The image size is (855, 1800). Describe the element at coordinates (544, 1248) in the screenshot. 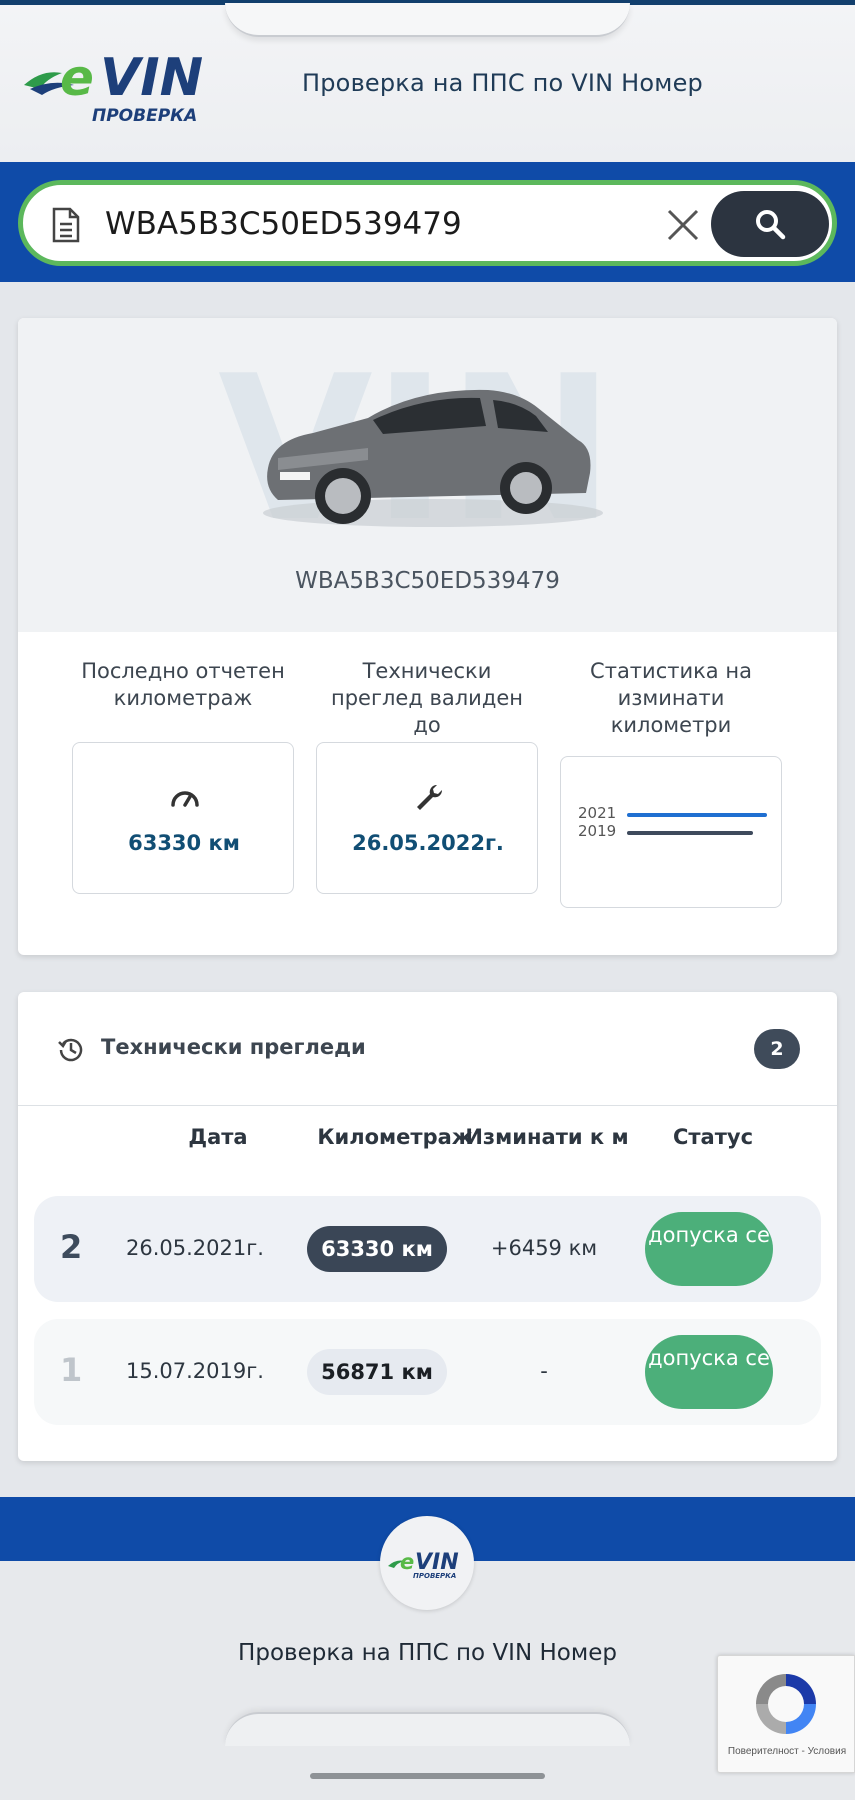

I see `row-traveled: +6459 км` at that location.